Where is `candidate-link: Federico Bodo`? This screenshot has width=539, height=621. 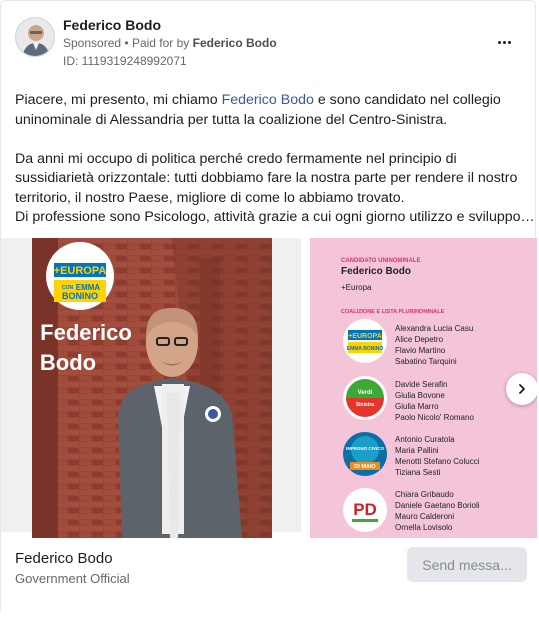 candidate-link: Federico Bodo is located at coordinates (268, 100).